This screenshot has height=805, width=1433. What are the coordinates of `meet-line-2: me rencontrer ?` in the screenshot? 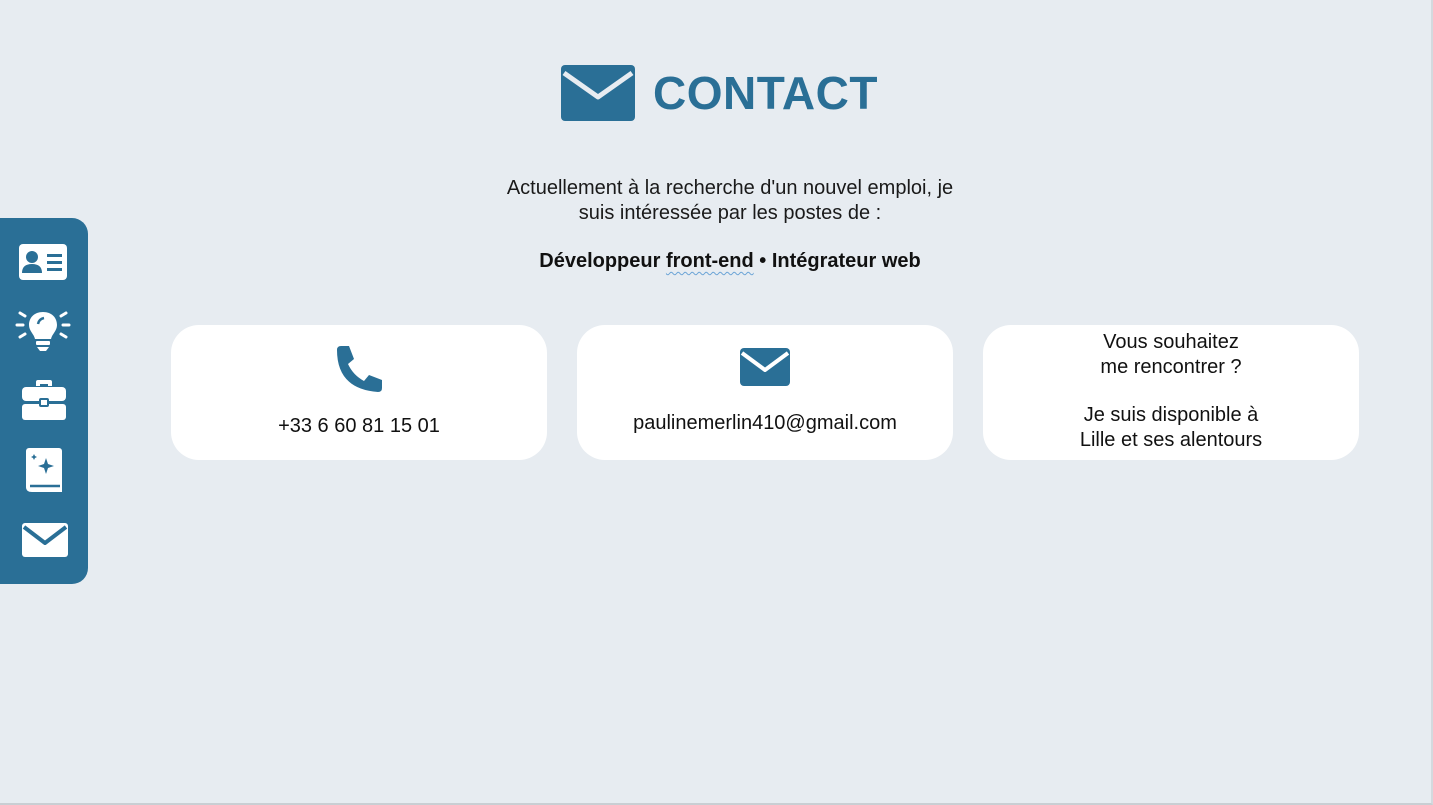 It's located at (1171, 366).